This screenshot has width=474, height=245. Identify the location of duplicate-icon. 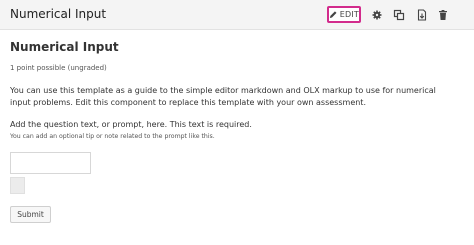
(399, 15).